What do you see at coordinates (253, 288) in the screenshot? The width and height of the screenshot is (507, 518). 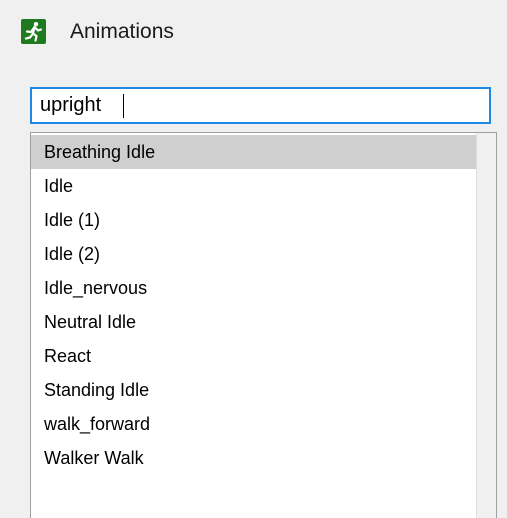 I see `list-item: Idle_nervous` at bounding box center [253, 288].